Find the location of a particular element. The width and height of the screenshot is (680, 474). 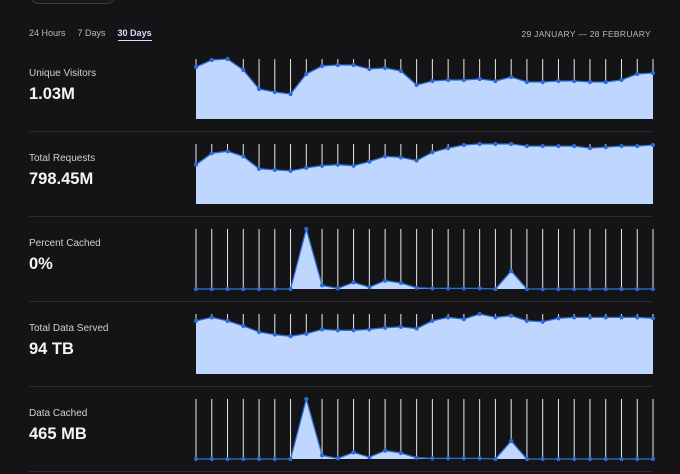

tab-24-hours: 24 Hours is located at coordinates (47, 34).